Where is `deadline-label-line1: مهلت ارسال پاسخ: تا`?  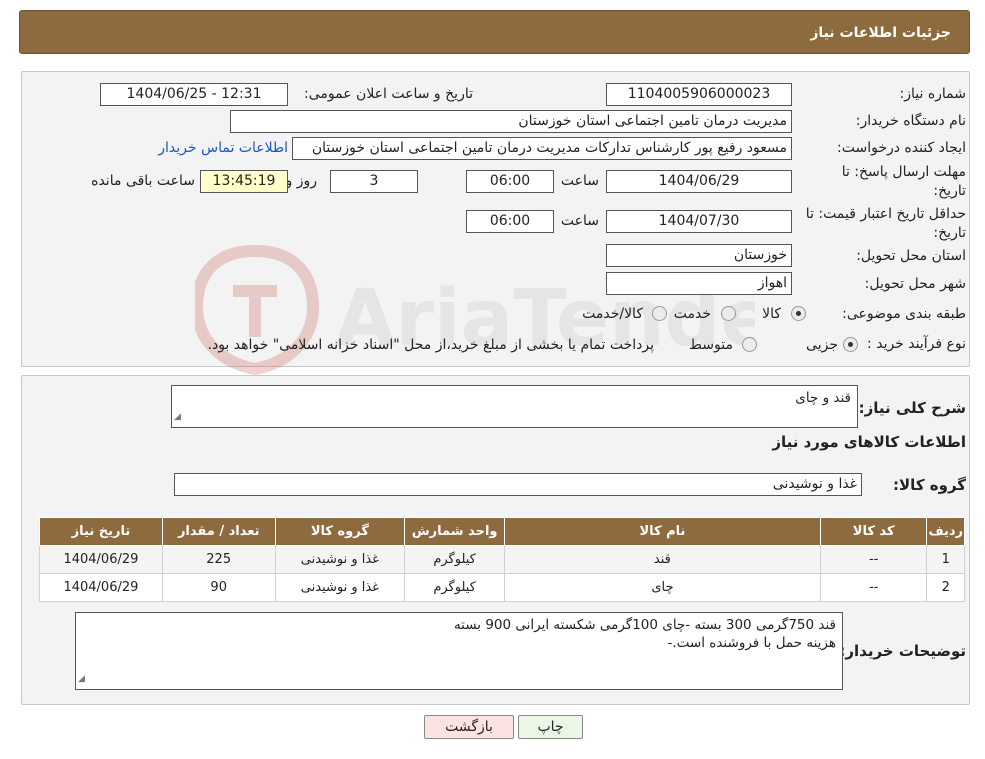 deadline-label-line1: مهلت ارسال پاسخ: تا is located at coordinates (903, 172).